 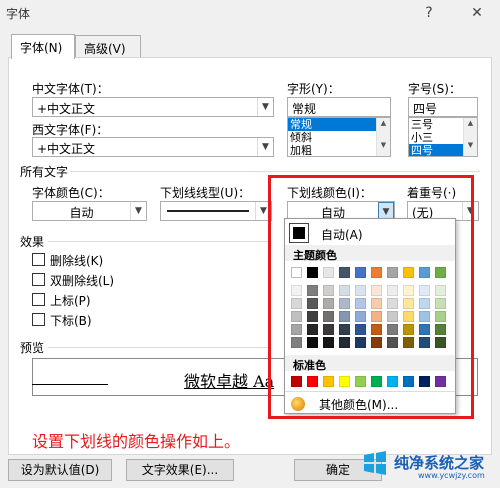 I want to click on font-style-input: 常规, so click(x=339, y=107).